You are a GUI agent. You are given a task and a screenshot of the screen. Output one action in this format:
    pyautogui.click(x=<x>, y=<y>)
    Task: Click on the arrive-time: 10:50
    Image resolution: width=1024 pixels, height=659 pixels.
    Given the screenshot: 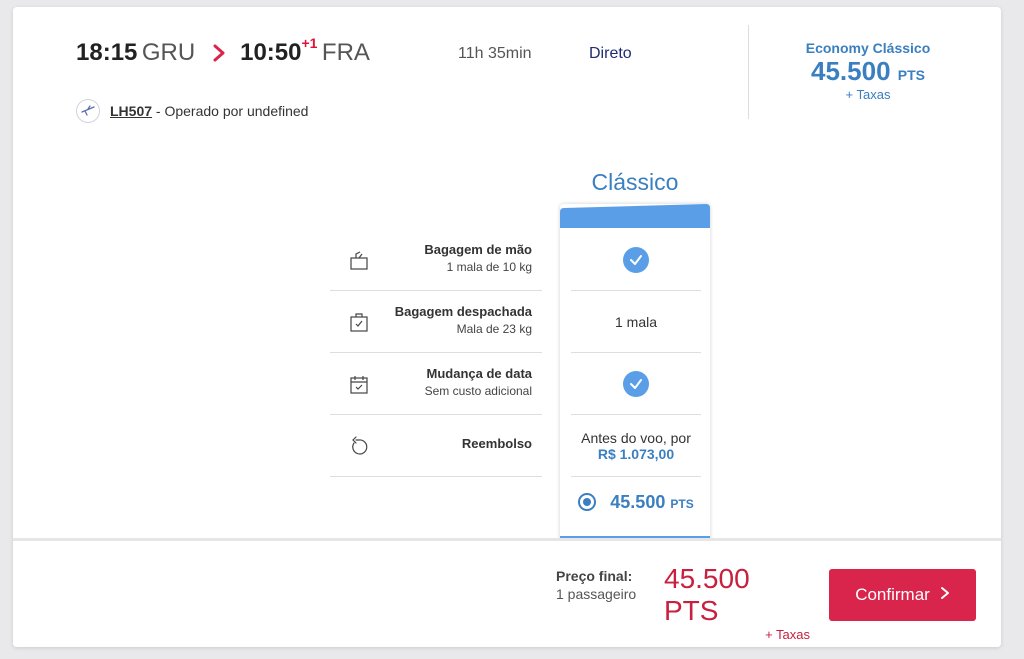 What is the action you would take?
    pyautogui.click(x=271, y=52)
    